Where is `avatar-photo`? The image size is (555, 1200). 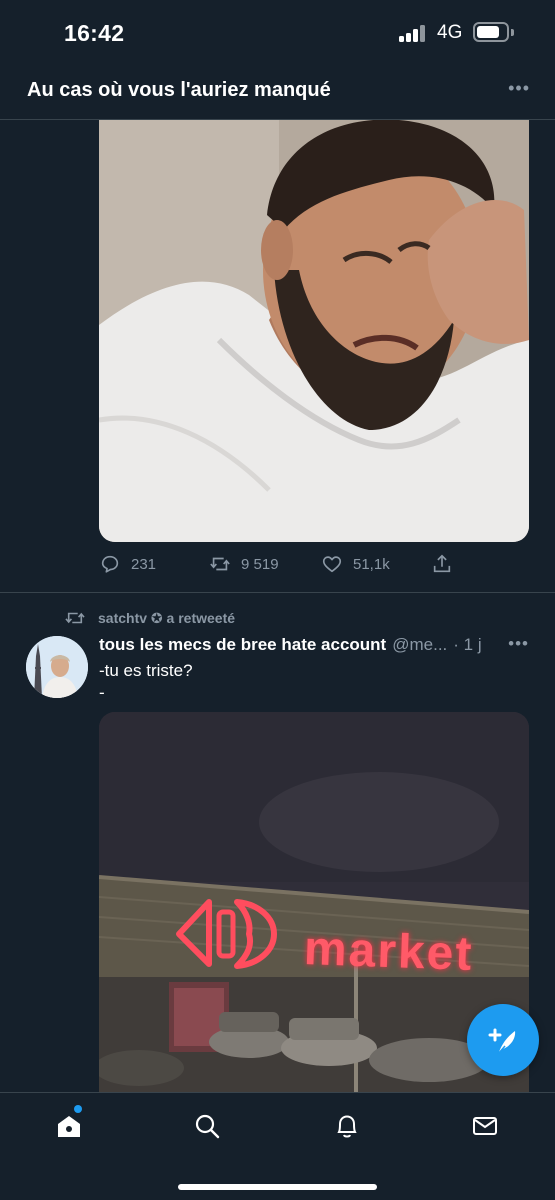
avatar-photo is located at coordinates (57, 667).